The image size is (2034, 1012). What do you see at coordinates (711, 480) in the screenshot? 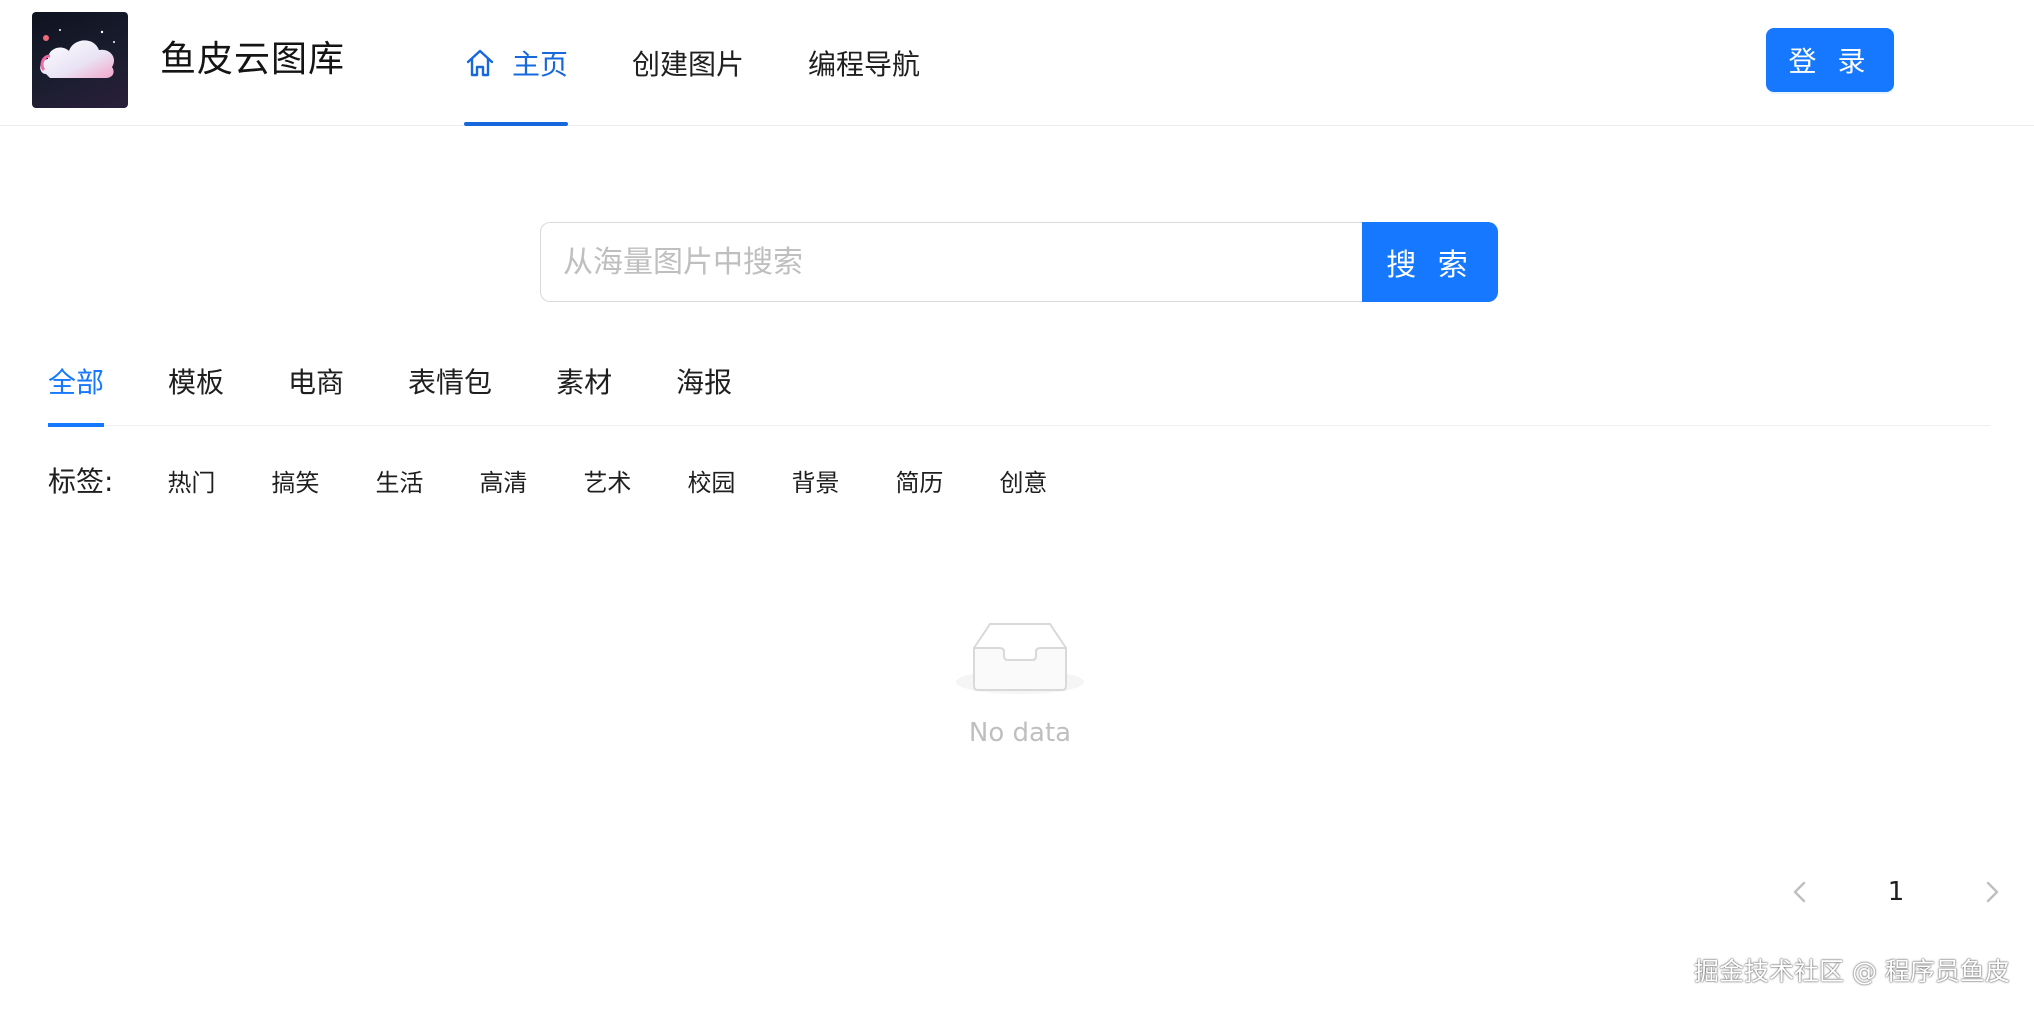
I see `tag-campus: 校园` at bounding box center [711, 480].